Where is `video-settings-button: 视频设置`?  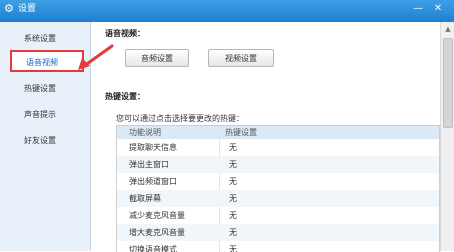 video-settings-button: 视频设置 is located at coordinates (241, 58).